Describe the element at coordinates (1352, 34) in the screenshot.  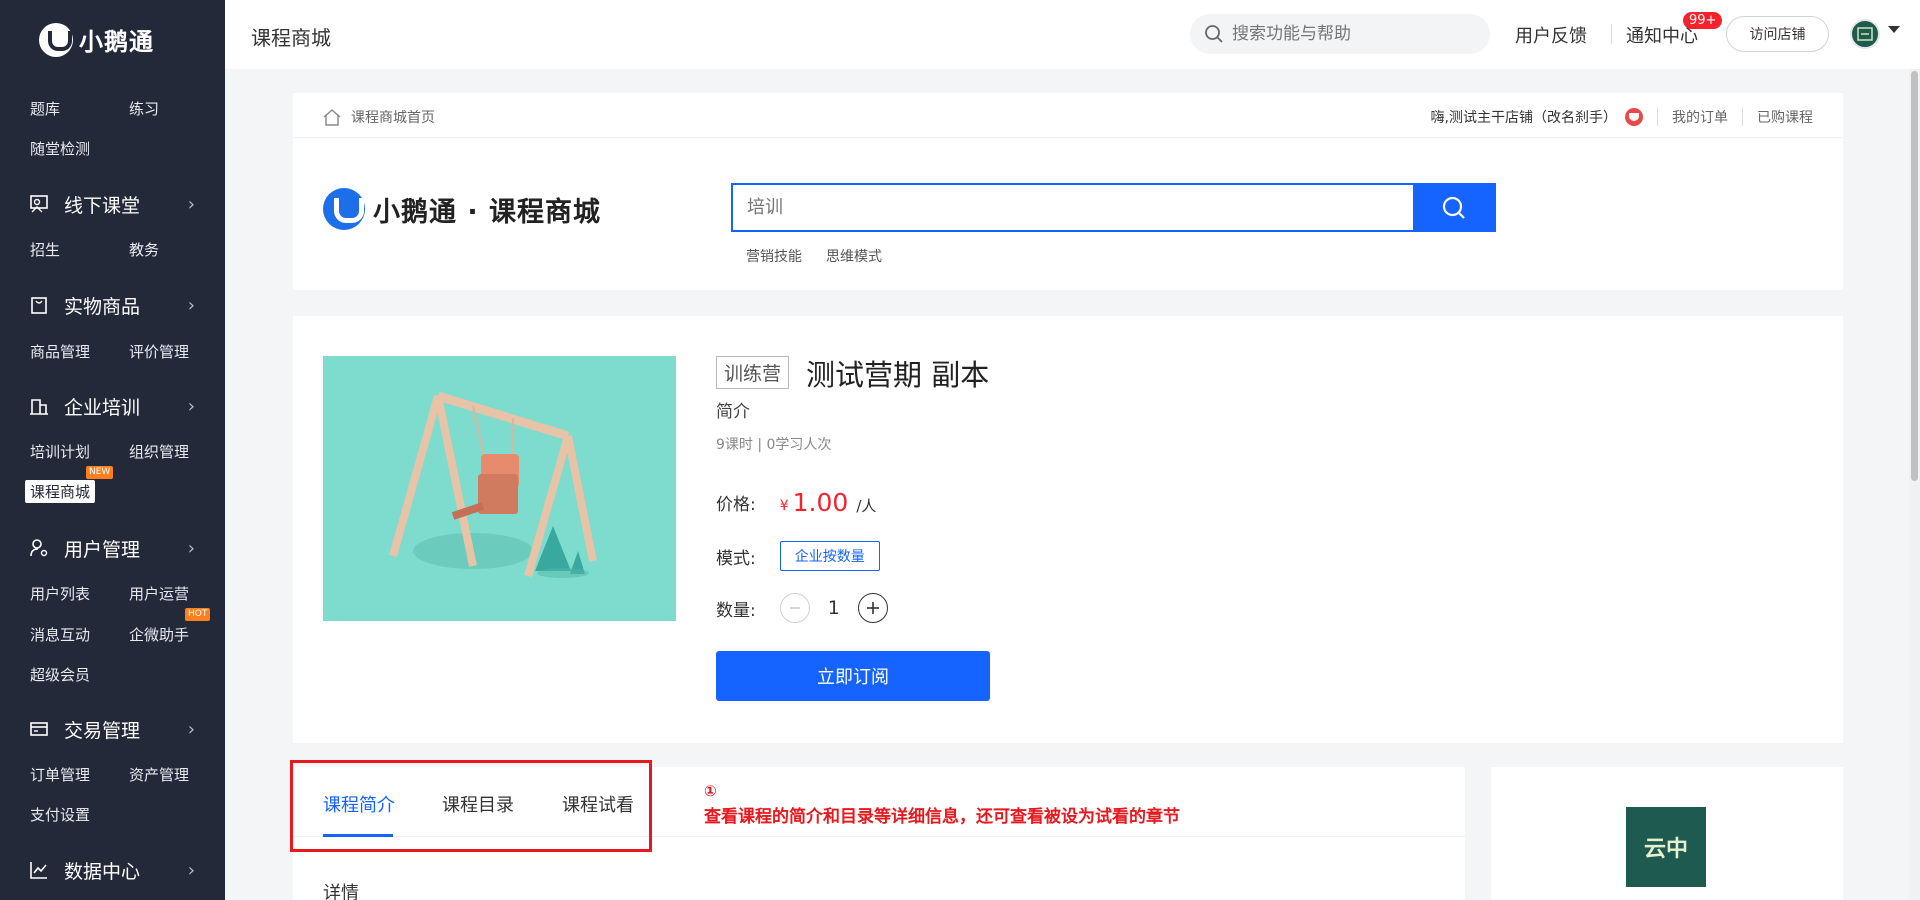
I see `global-search-input` at that location.